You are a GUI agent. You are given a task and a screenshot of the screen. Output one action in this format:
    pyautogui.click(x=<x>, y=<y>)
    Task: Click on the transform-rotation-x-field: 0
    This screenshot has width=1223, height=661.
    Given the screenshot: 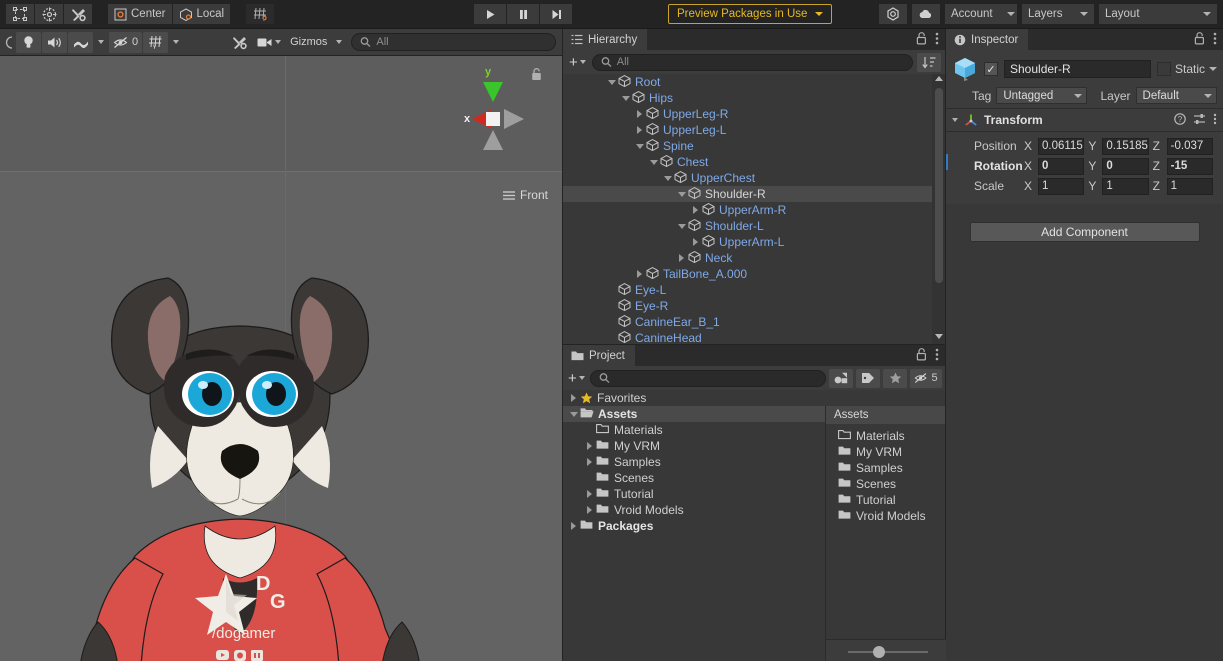 What is the action you would take?
    pyautogui.click(x=1061, y=166)
    